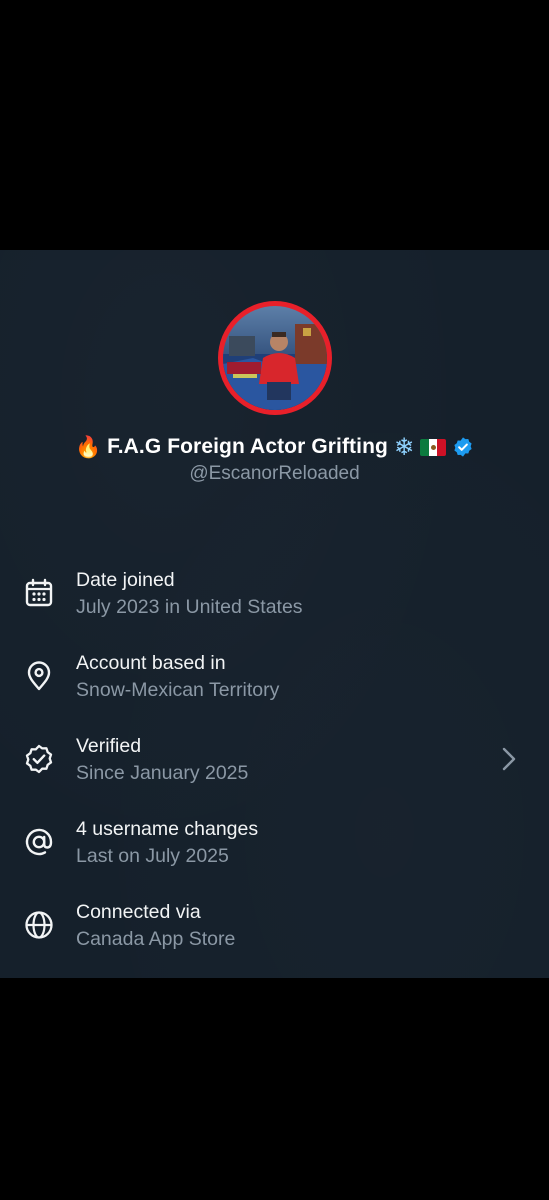 The height and width of the screenshot is (1200, 549). I want to click on avatar-image, so click(275, 358).